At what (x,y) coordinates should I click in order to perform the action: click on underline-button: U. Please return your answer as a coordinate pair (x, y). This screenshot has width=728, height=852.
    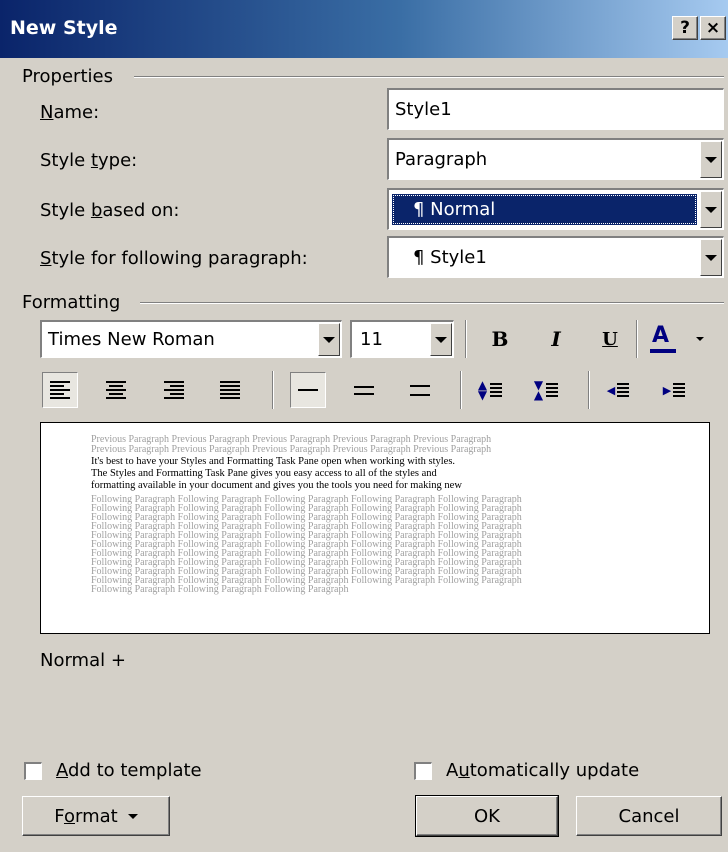
    Looking at the image, I should click on (610, 339).